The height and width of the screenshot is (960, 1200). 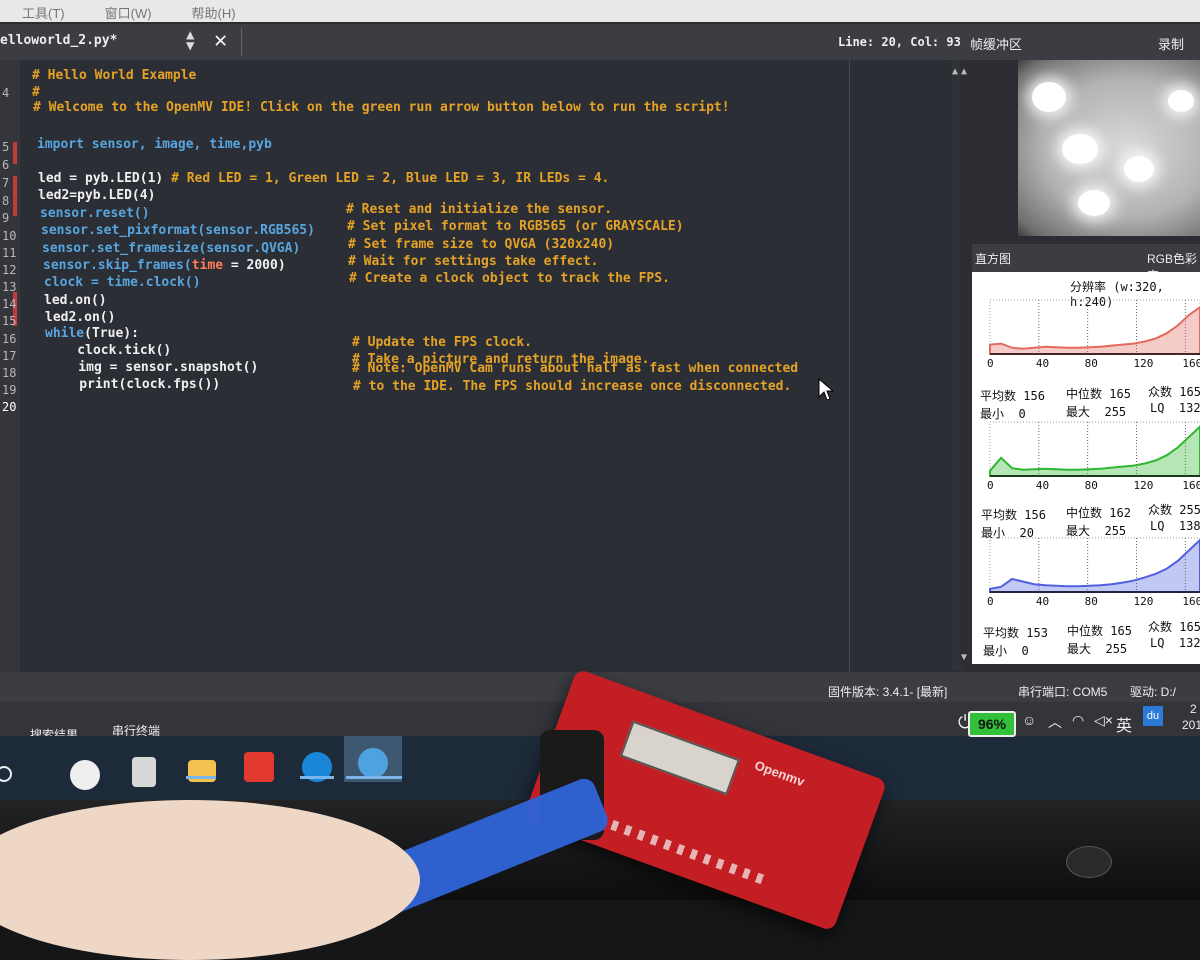 What do you see at coordinates (1174, 626) in the screenshot?
I see `stats-blue-mode: 众数 165` at bounding box center [1174, 626].